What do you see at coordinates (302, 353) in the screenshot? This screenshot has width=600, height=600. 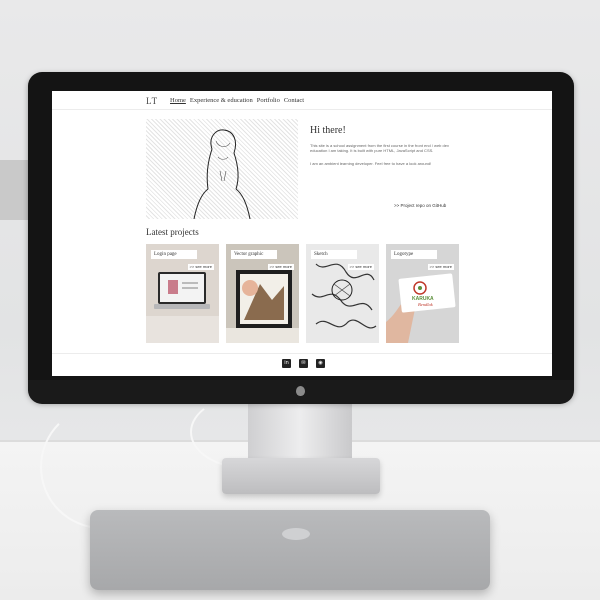 I see `footer-divider` at bounding box center [302, 353].